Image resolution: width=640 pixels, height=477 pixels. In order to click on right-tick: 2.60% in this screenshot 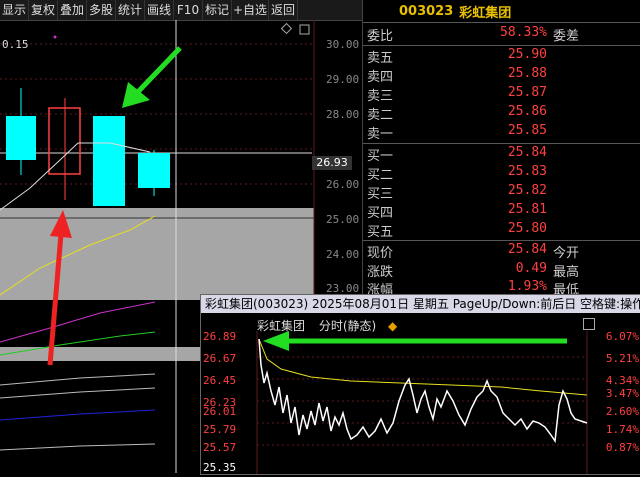, I will do `click(622, 411)`.